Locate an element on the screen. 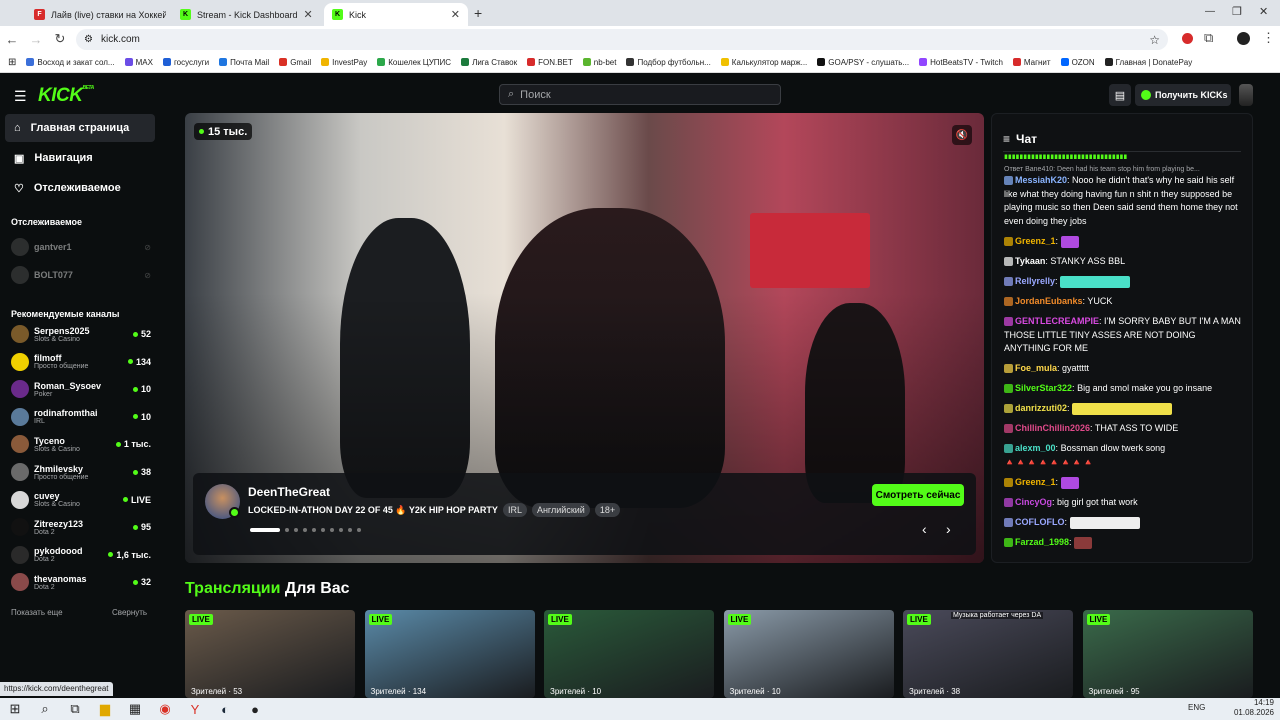  extensions-puzzle-icon: ⧉ is located at coordinates (1208, 38).